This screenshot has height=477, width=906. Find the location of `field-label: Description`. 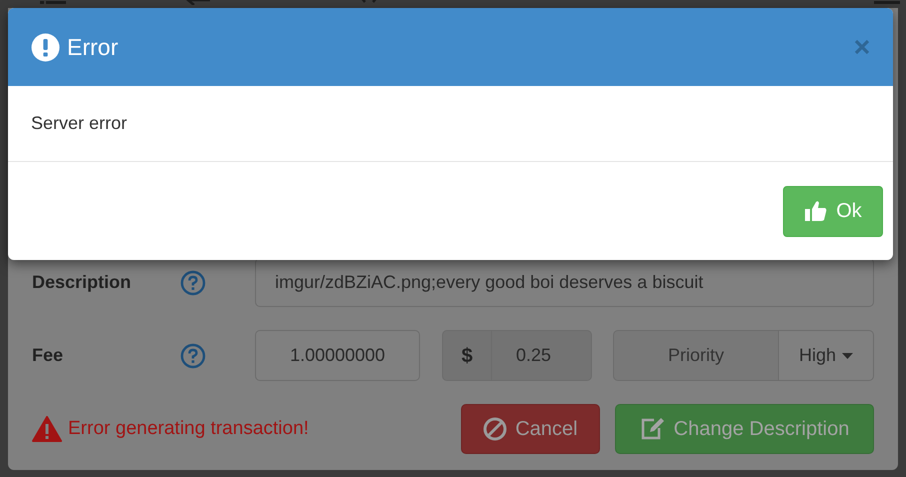

field-label: Description is located at coordinates (82, 282).